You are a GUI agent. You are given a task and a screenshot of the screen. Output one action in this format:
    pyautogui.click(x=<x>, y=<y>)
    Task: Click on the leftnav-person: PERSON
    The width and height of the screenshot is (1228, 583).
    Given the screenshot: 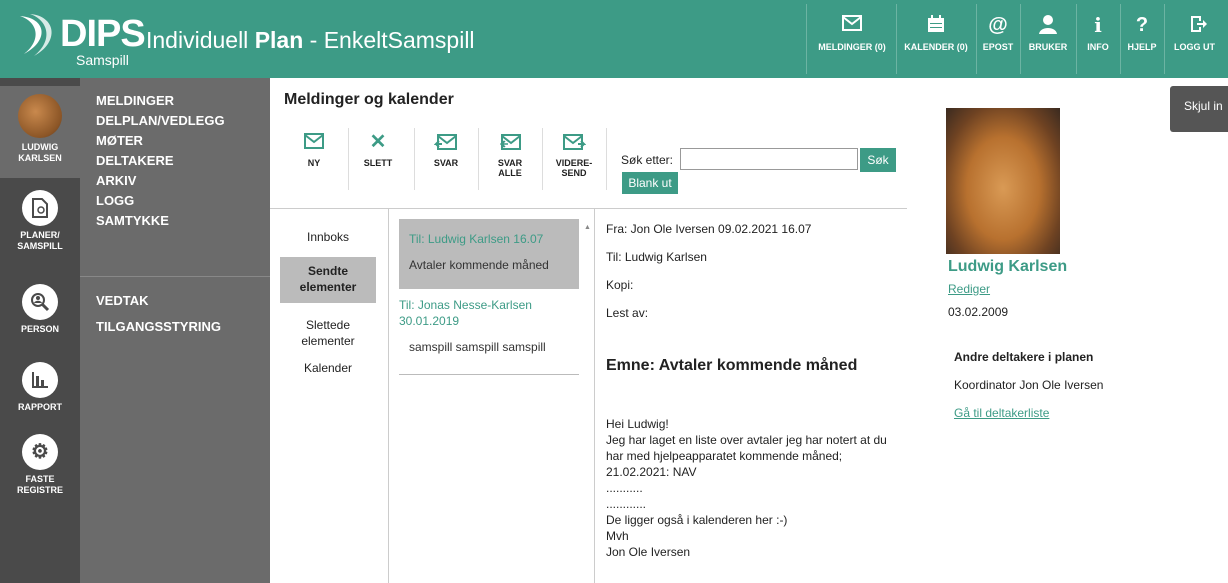 What is the action you would take?
    pyautogui.click(x=40, y=309)
    